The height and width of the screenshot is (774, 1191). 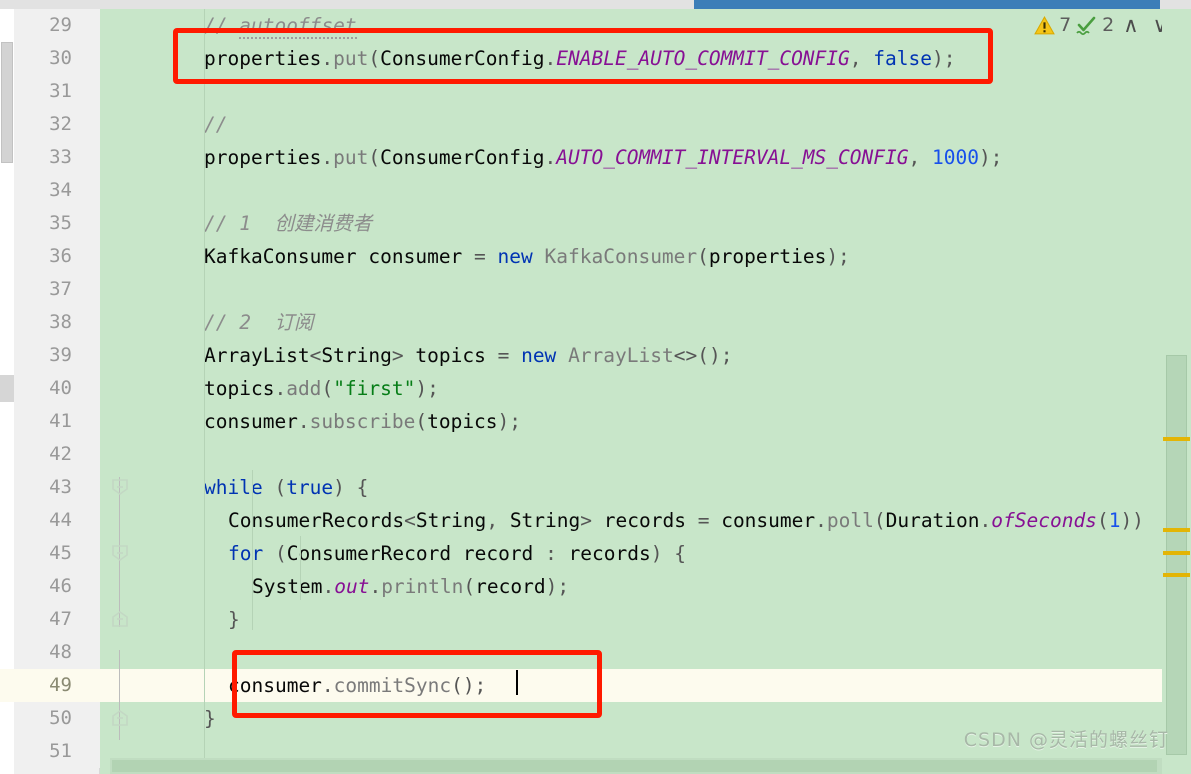 What do you see at coordinates (50, 520) in the screenshot?
I see `line-number: 44` at bounding box center [50, 520].